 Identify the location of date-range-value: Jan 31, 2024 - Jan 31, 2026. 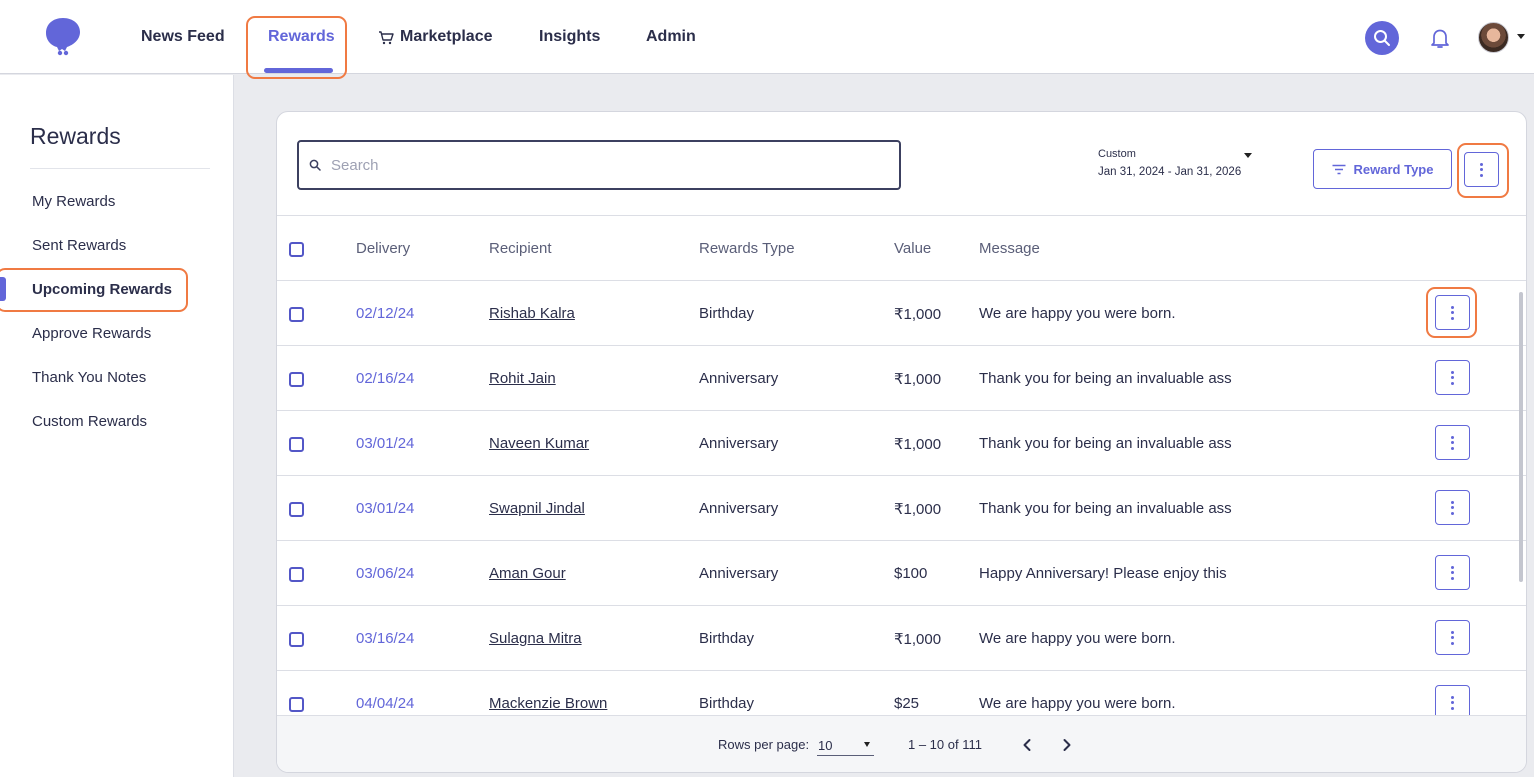
(1170, 172).